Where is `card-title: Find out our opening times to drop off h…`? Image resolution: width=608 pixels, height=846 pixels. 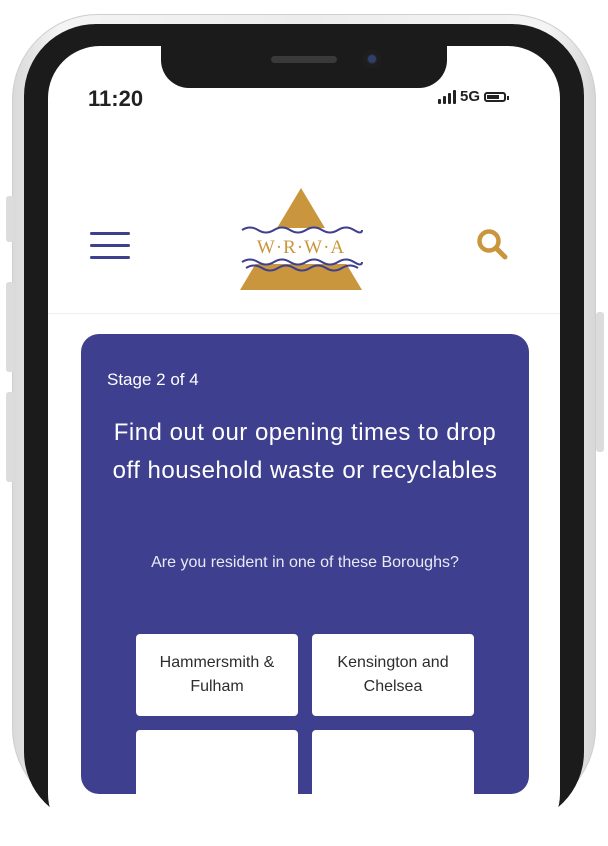 card-title: Find out our opening times to drop off h… is located at coordinates (305, 451).